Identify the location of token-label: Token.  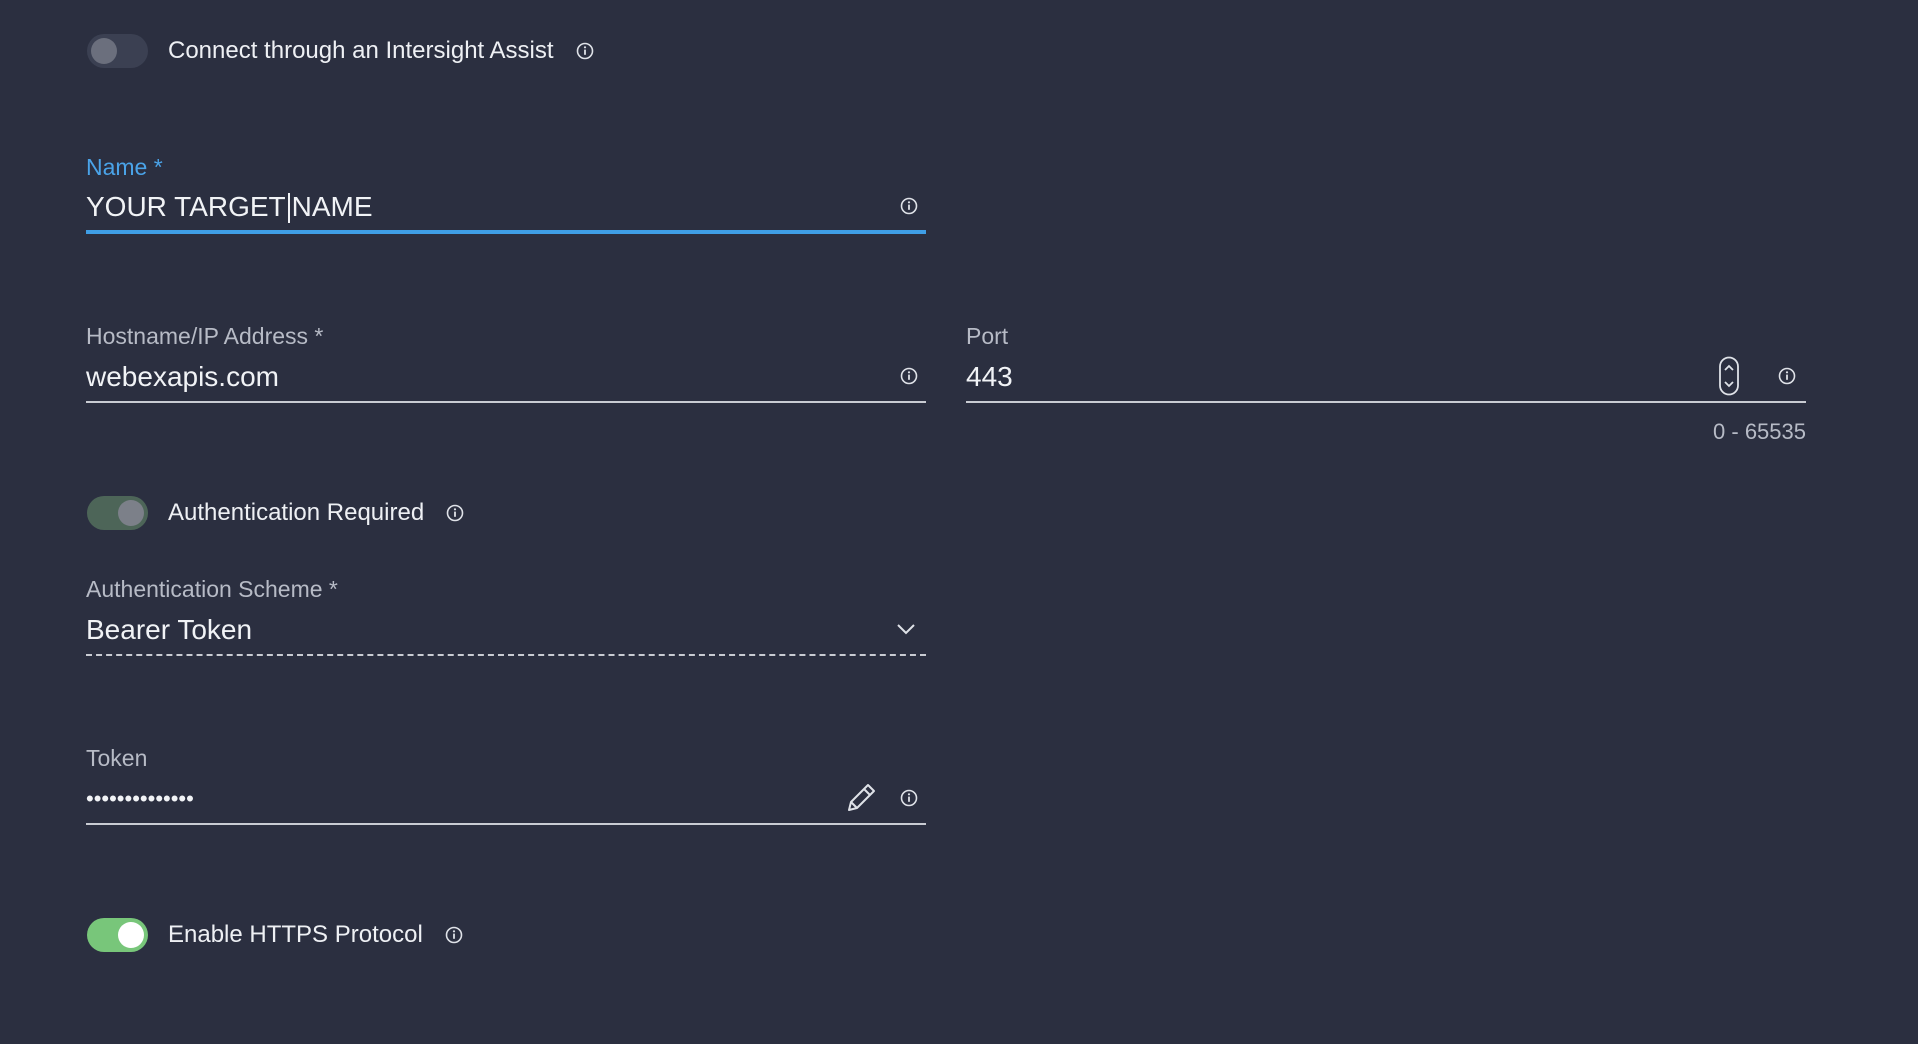
(117, 758).